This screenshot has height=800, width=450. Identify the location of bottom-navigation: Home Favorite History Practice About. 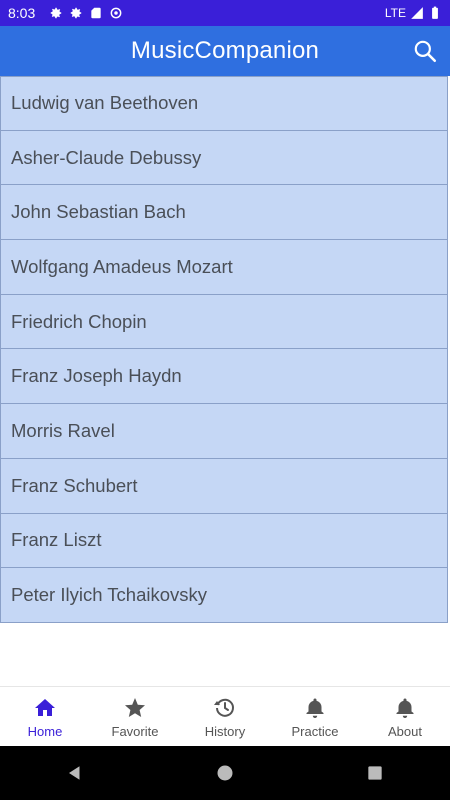
(225, 716).